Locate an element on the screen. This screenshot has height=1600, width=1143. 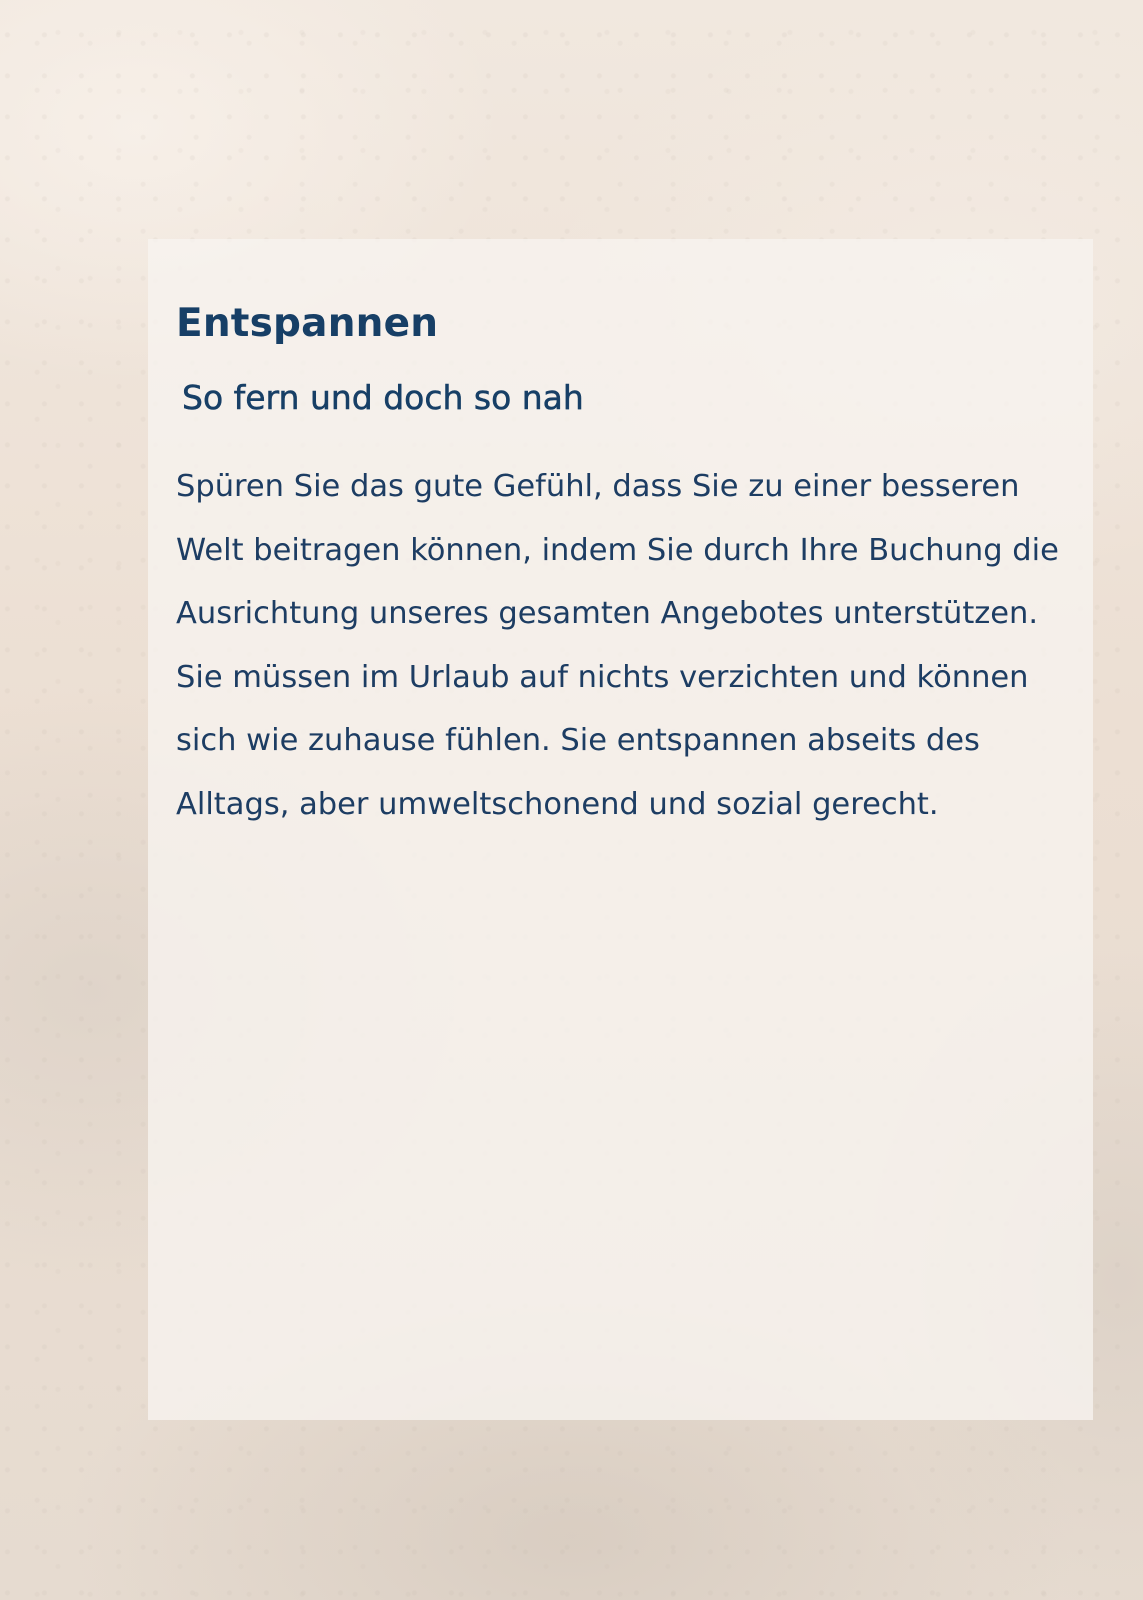
page-title: Entspannen is located at coordinates (307, 323).